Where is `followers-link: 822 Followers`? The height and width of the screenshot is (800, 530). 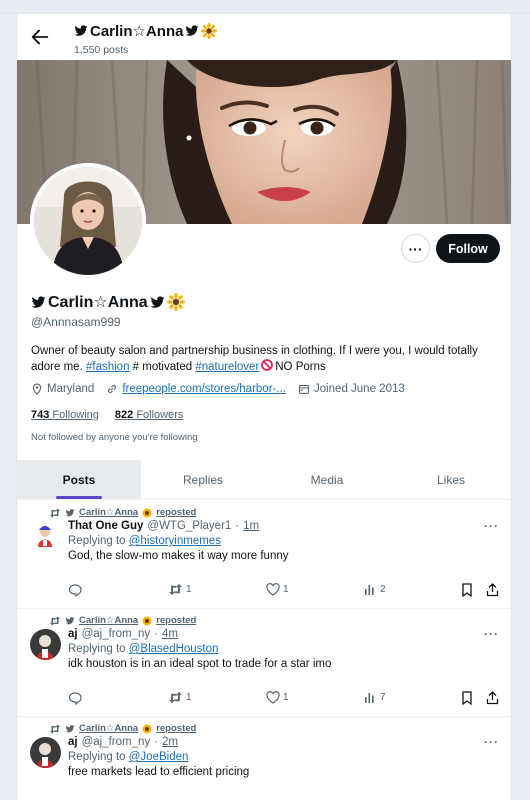
followers-link: 822 Followers is located at coordinates (149, 415).